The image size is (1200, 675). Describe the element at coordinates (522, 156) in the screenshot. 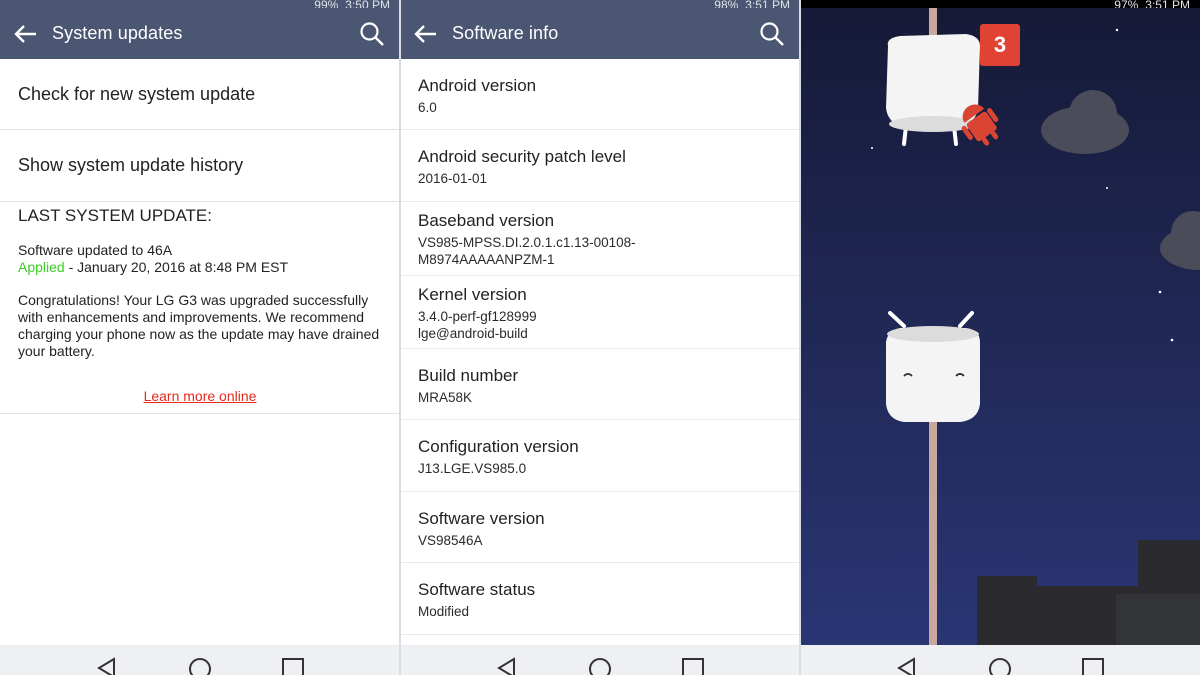

I see `info-label: Android security patch level` at that location.